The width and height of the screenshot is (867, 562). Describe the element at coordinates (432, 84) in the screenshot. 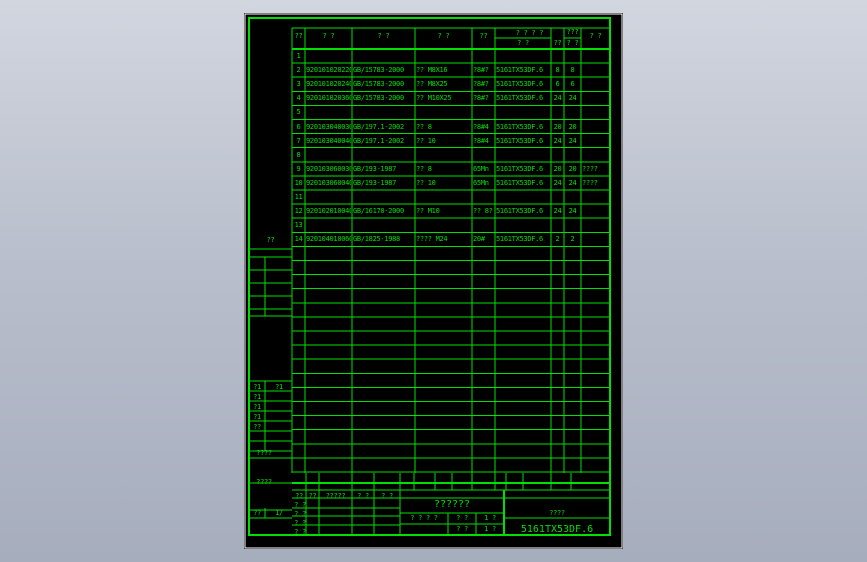

I see `row-3-name: ?? M8X25` at that location.